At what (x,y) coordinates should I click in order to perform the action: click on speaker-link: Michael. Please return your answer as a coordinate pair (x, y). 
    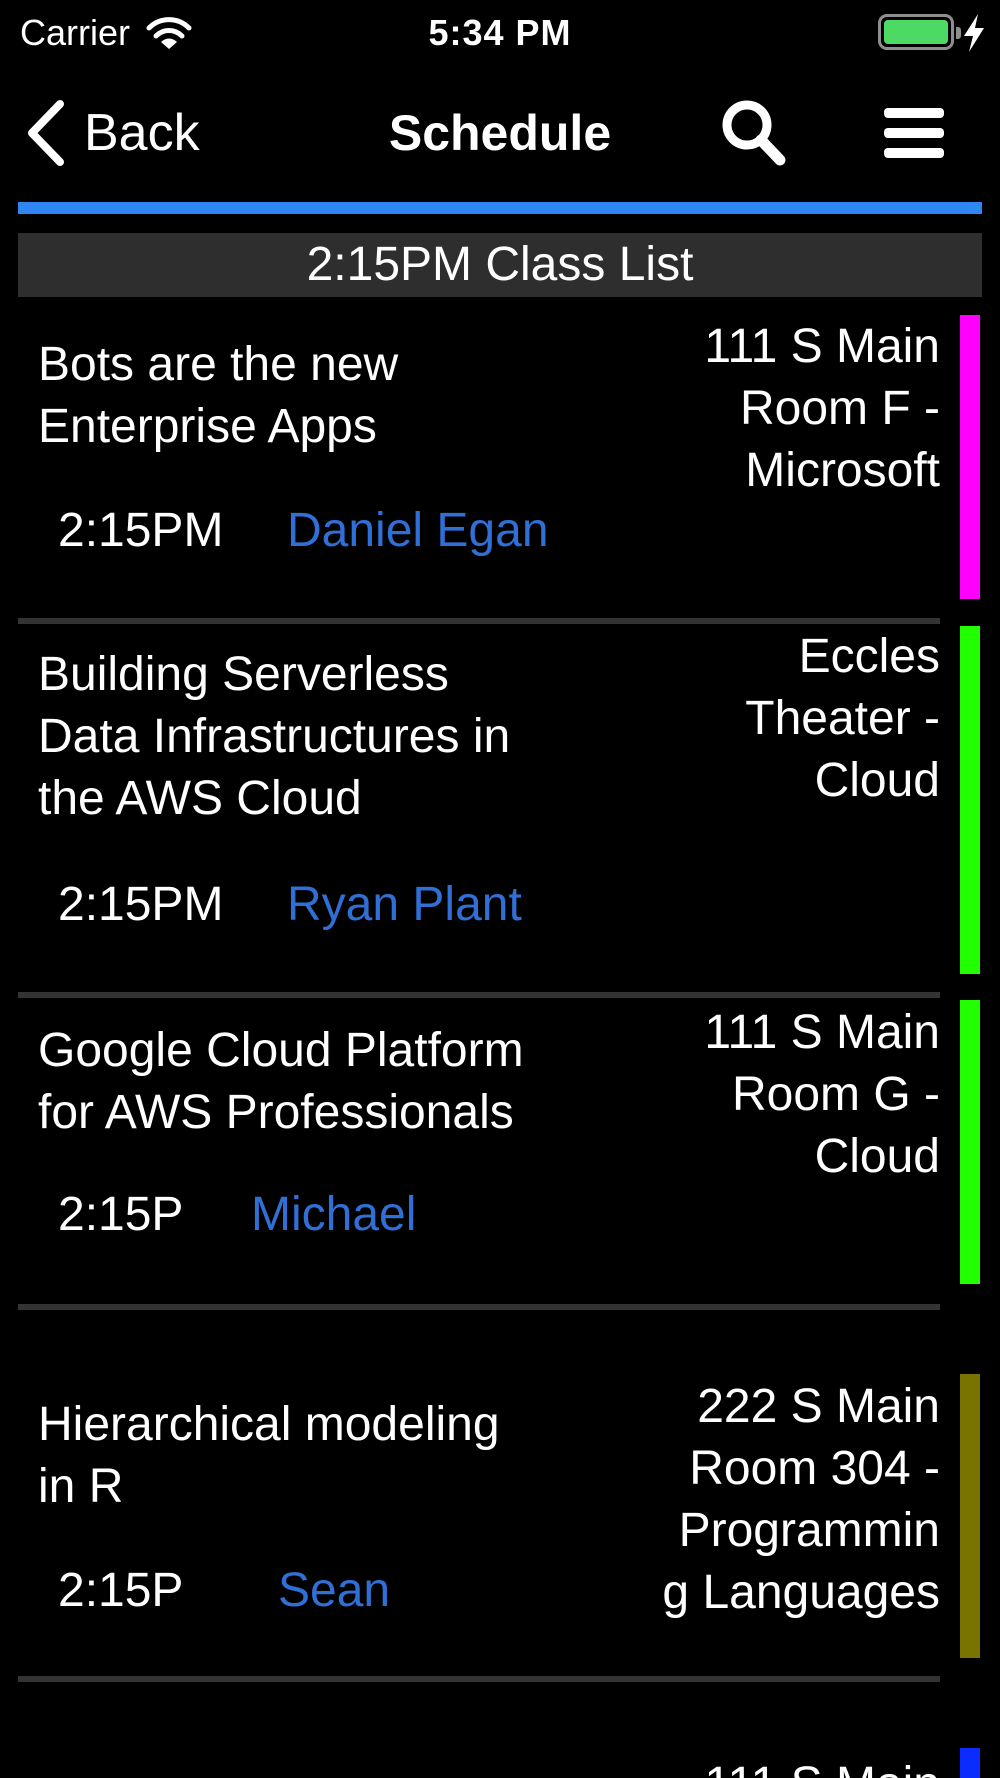
    Looking at the image, I should click on (333, 1215).